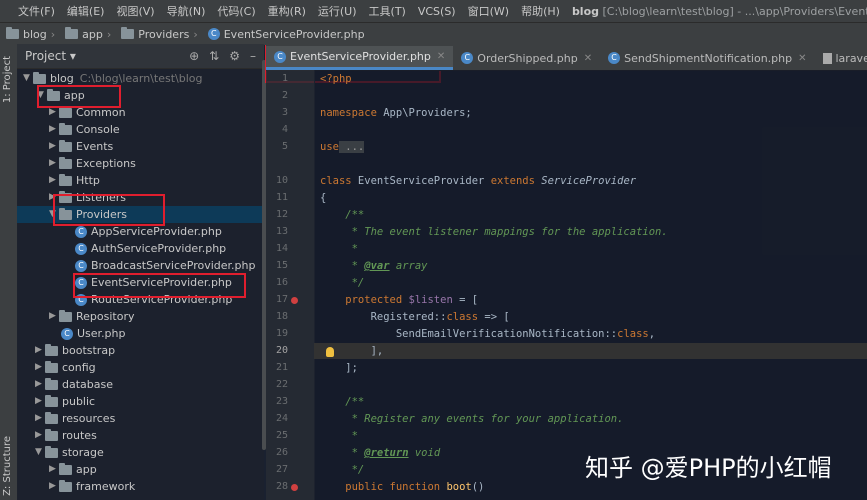 The image size is (867, 500). I want to click on menu-help: 帮助(H), so click(540, 11).